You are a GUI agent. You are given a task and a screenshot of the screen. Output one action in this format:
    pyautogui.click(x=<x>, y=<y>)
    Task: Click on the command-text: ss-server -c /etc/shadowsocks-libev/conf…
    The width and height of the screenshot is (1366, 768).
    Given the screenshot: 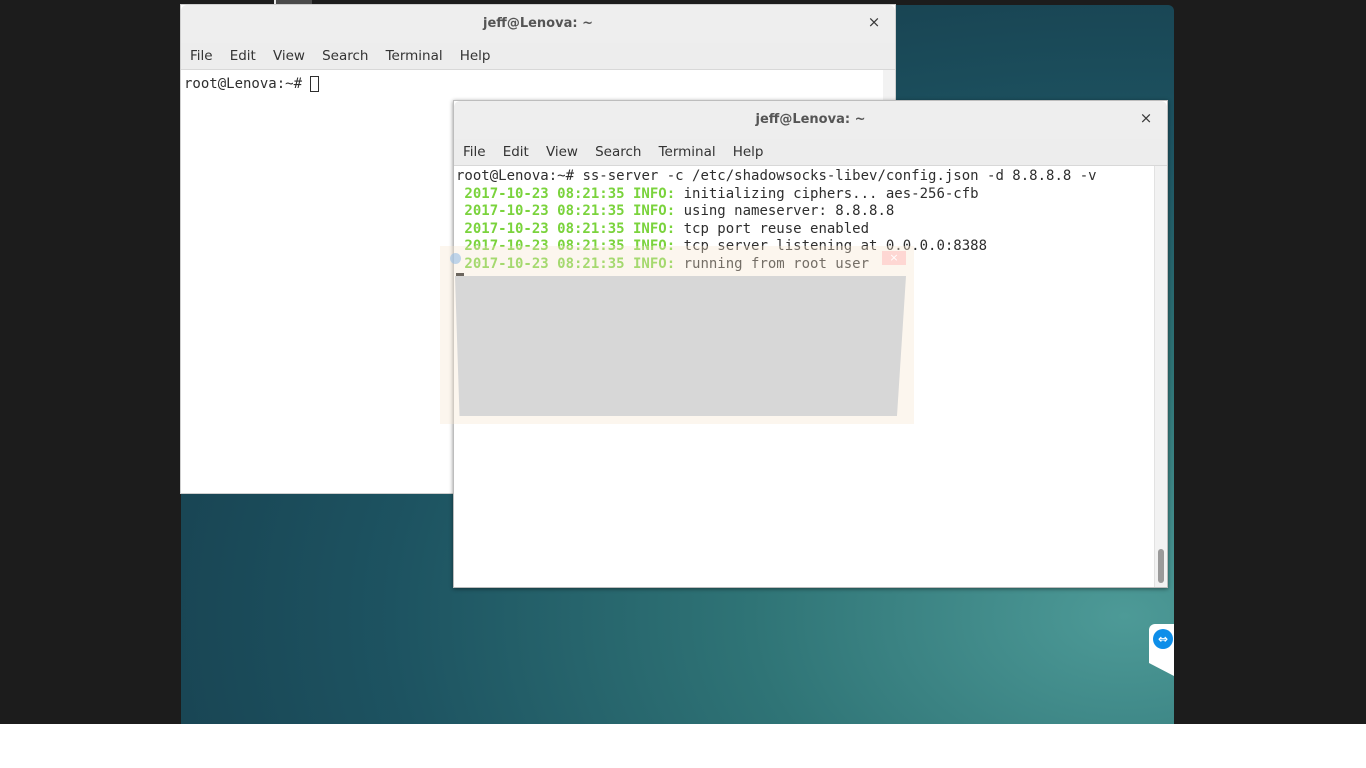 What is the action you would take?
    pyautogui.click(x=839, y=176)
    